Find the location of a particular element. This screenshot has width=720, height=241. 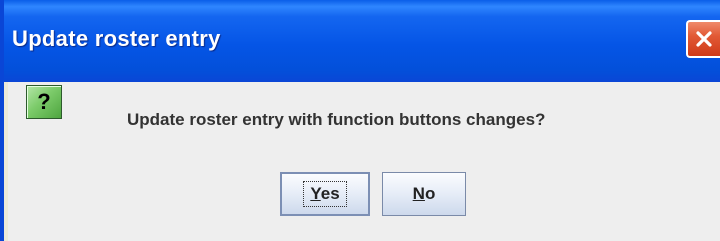

question-glyph: ? is located at coordinates (44, 101).